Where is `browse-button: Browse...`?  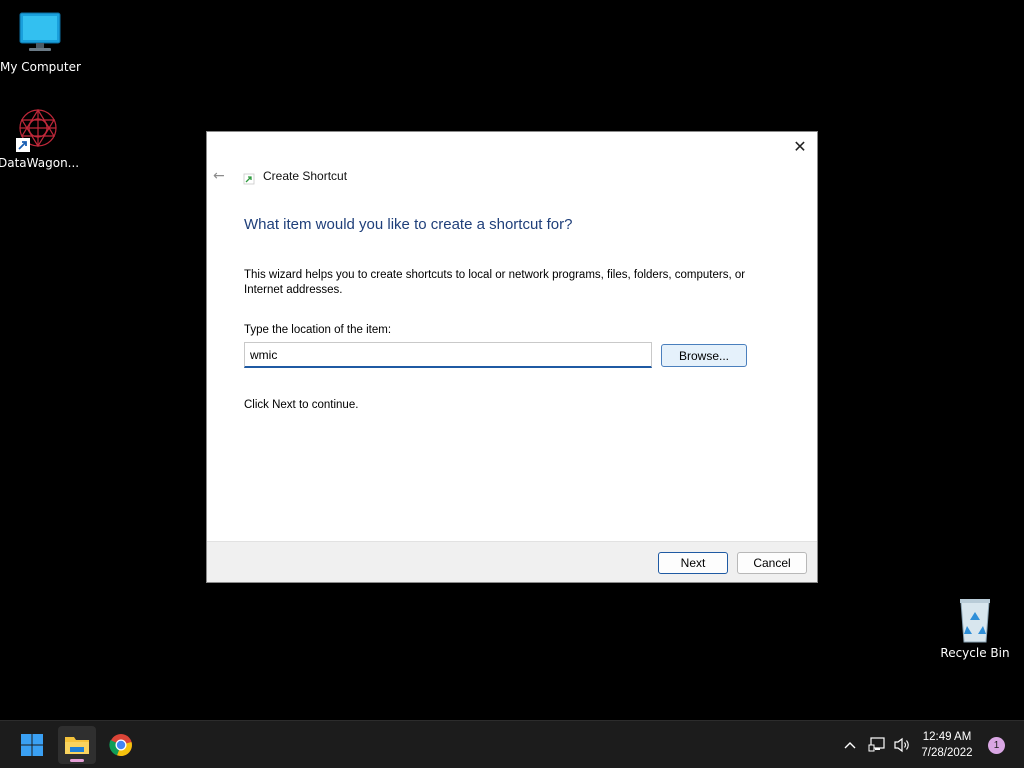 browse-button: Browse... is located at coordinates (704, 355).